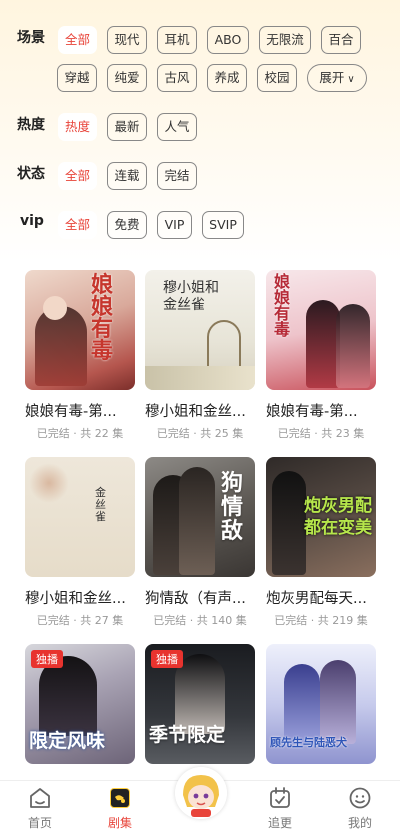  Describe the element at coordinates (200, 620) in the screenshot. I see `drama-meta: 已完结 · 共 140 集` at that location.